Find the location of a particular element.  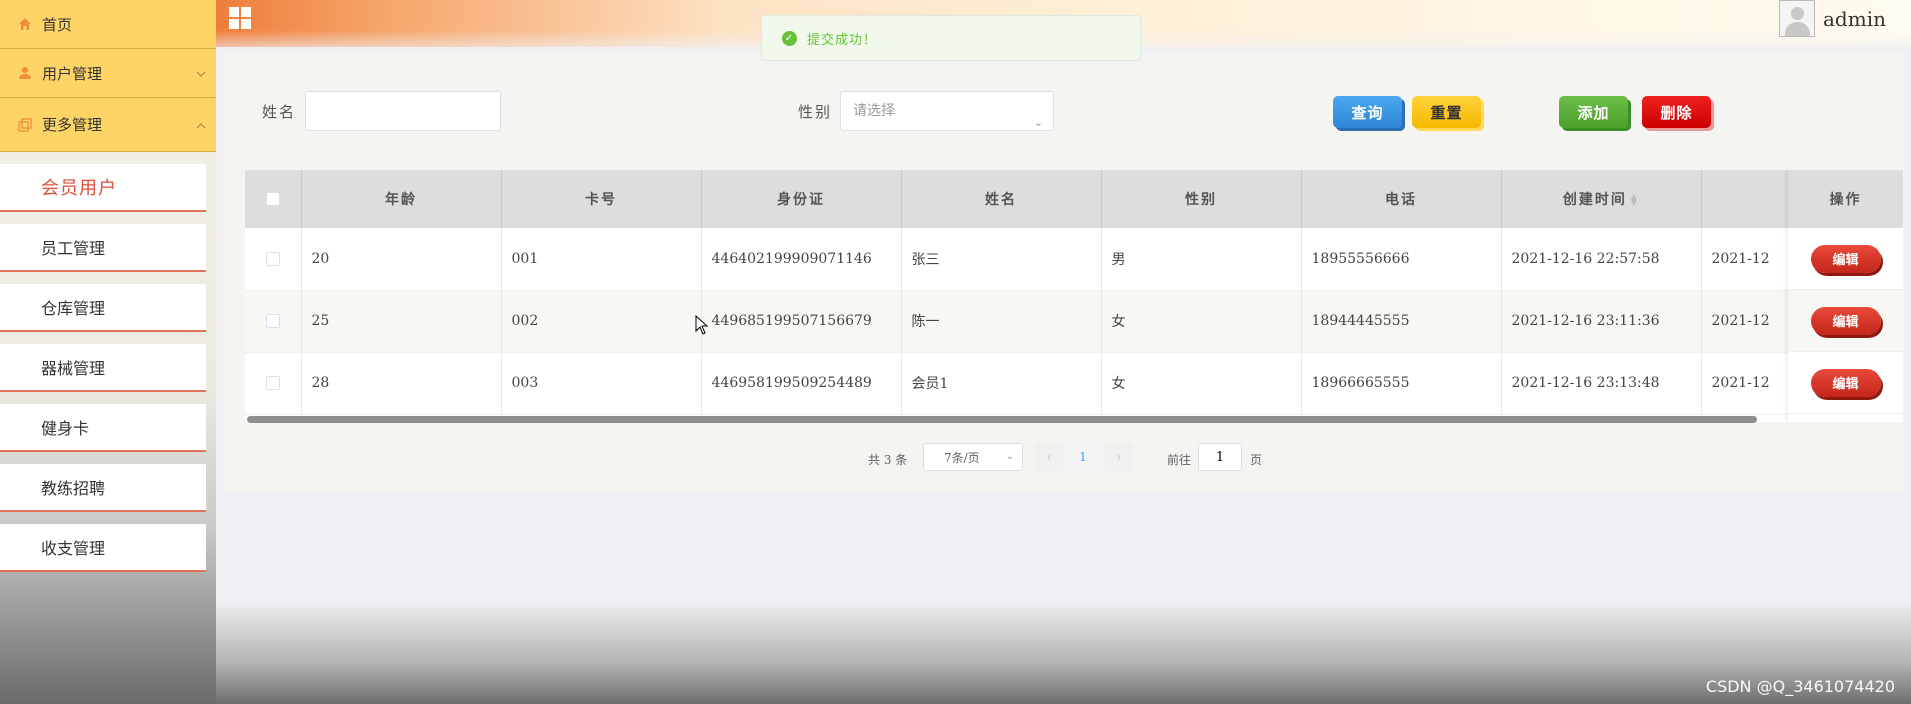

column-header-actions: 操作 is located at coordinates (1845, 199).